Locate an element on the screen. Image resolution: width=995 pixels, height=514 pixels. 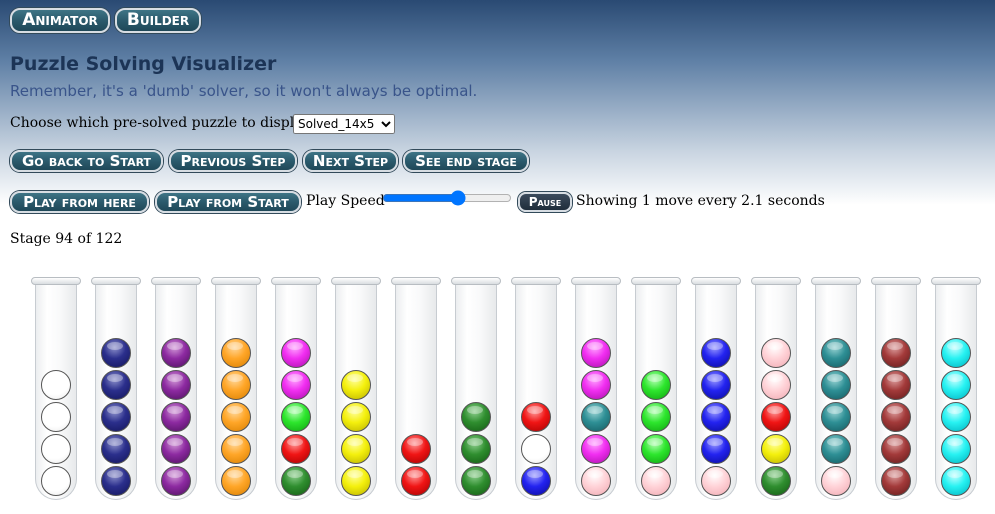
stage-counter: Stage 94 of 122 is located at coordinates (66, 239).